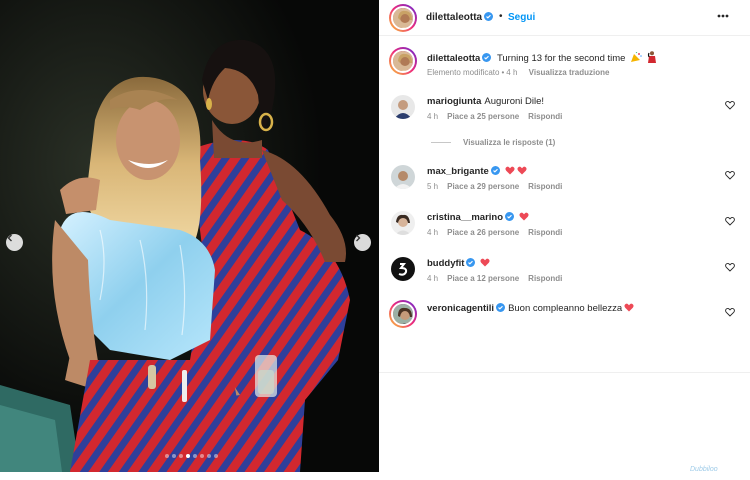 The image size is (750, 480). Describe the element at coordinates (403, 61) in the screenshot. I see `caption-author-avatar` at that location.